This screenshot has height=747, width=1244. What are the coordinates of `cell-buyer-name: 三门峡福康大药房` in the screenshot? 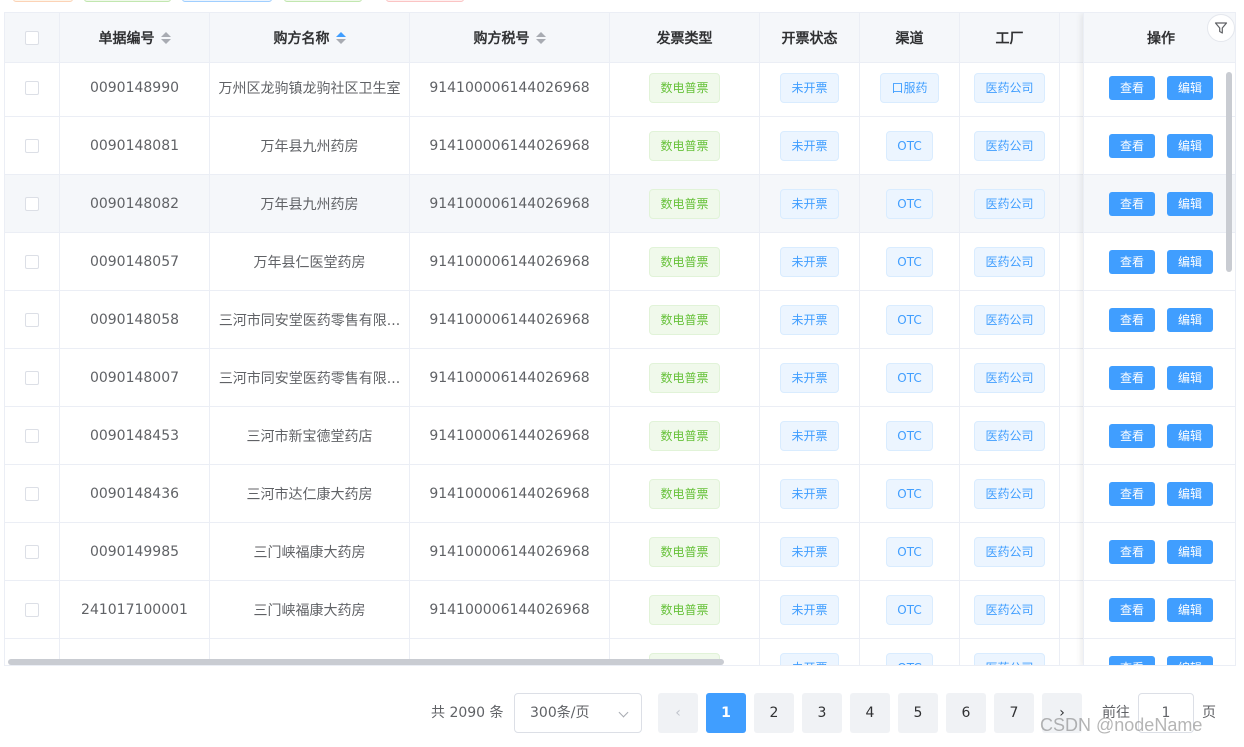 It's located at (310, 610).